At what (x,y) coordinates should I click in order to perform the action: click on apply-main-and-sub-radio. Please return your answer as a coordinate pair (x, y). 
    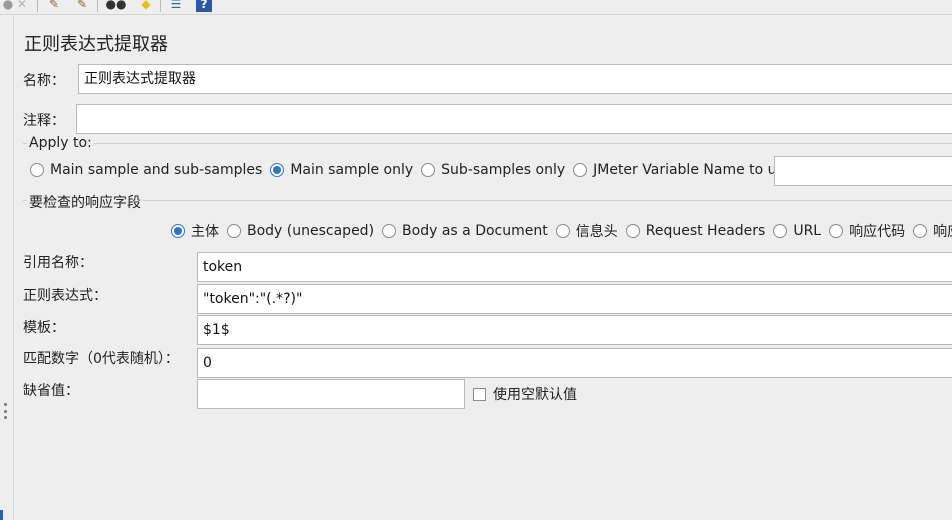
    Looking at the image, I should click on (37, 170).